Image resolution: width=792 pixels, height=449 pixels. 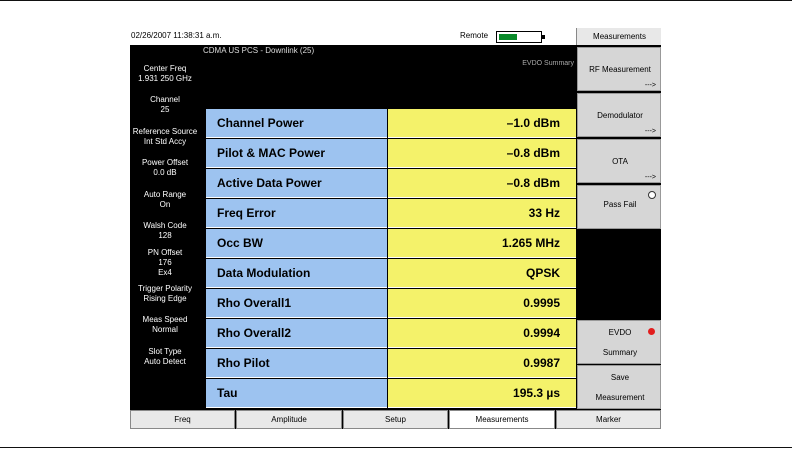 What do you see at coordinates (165, 162) in the screenshot?
I see `param-label: Power Offset` at bounding box center [165, 162].